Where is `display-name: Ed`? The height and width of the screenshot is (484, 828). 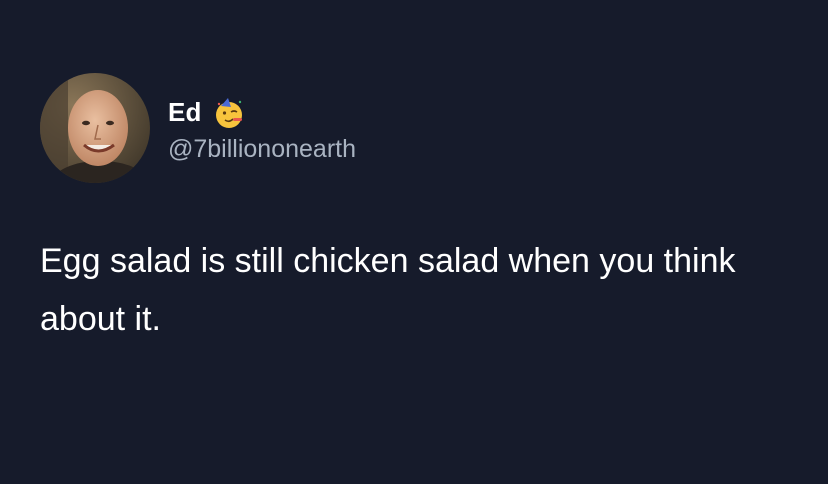
display-name: Ed is located at coordinates (185, 112).